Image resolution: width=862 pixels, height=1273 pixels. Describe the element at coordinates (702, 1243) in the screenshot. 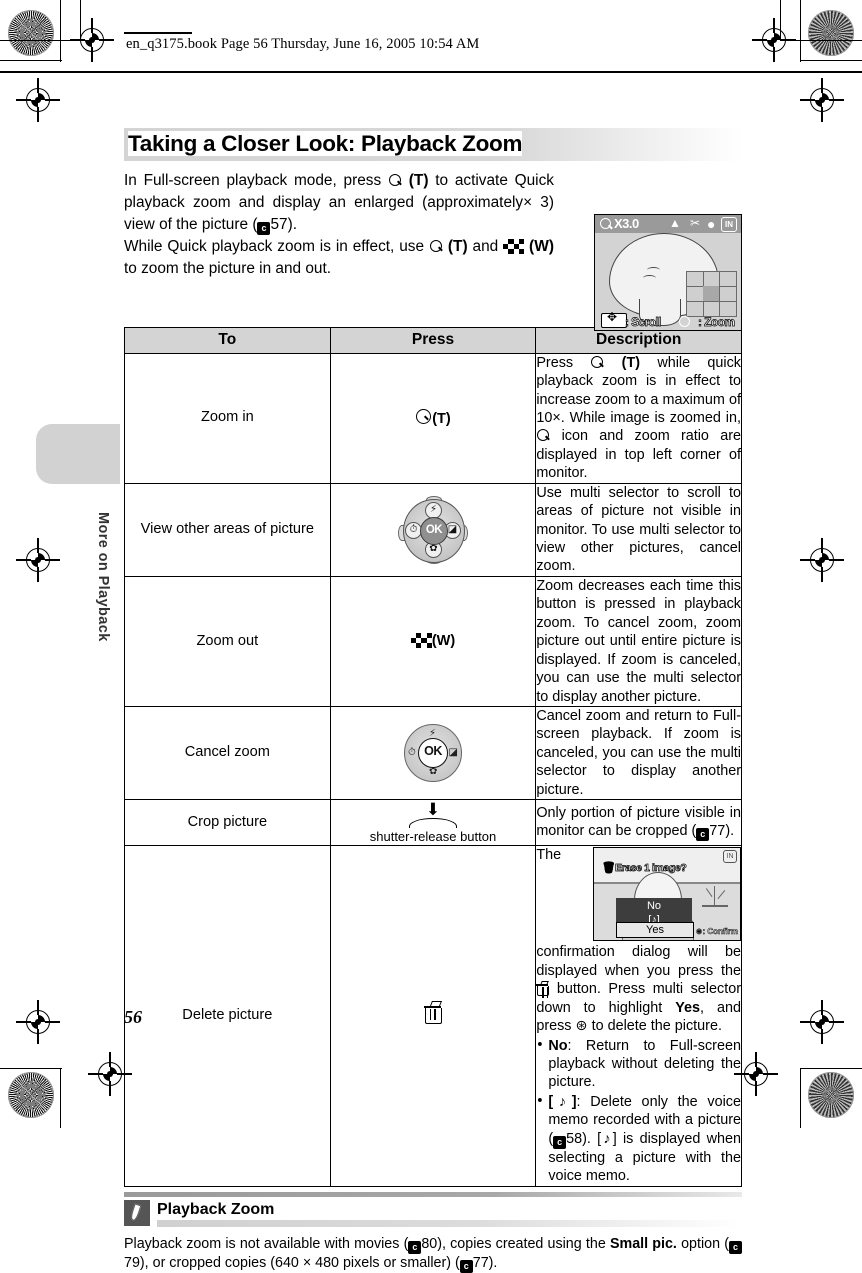

I see `n-c: option (` at that location.